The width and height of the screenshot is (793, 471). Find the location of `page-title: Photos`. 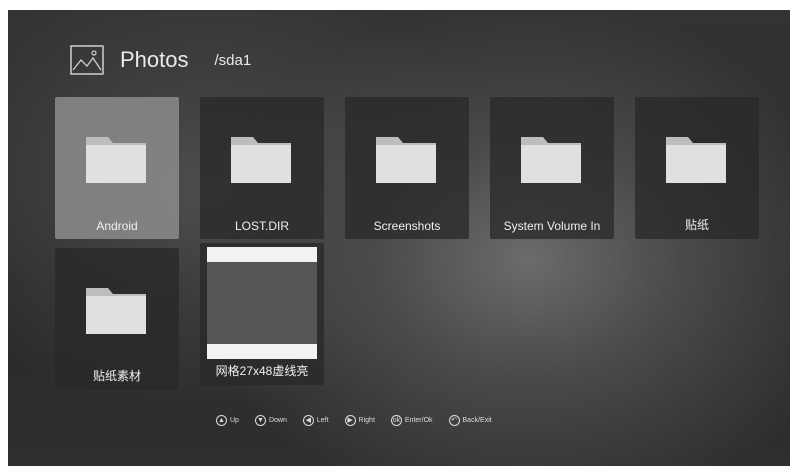

page-title: Photos is located at coordinates (154, 59).